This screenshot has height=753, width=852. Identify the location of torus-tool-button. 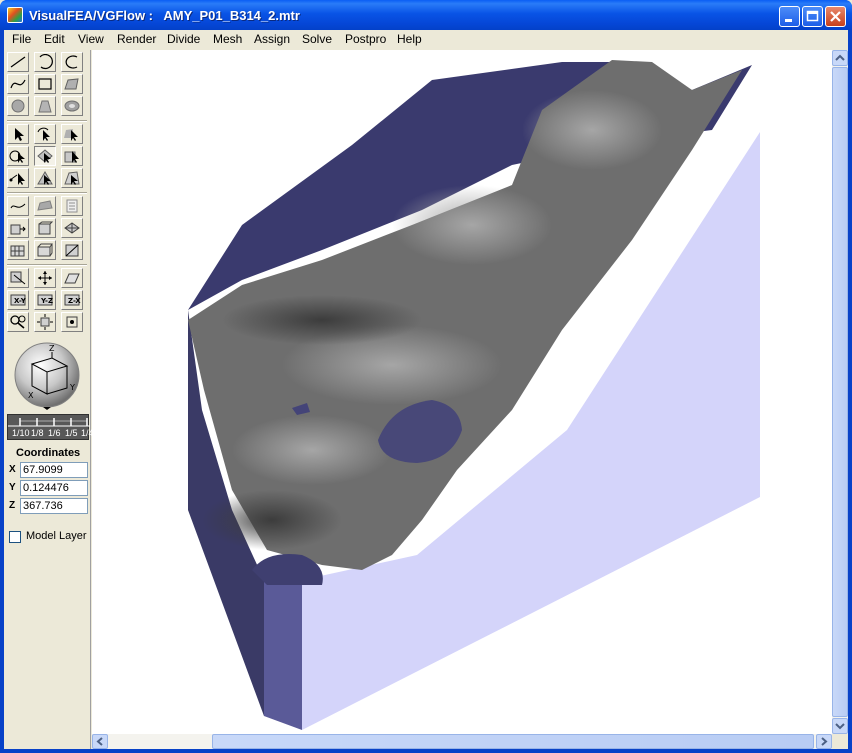
(72, 106).